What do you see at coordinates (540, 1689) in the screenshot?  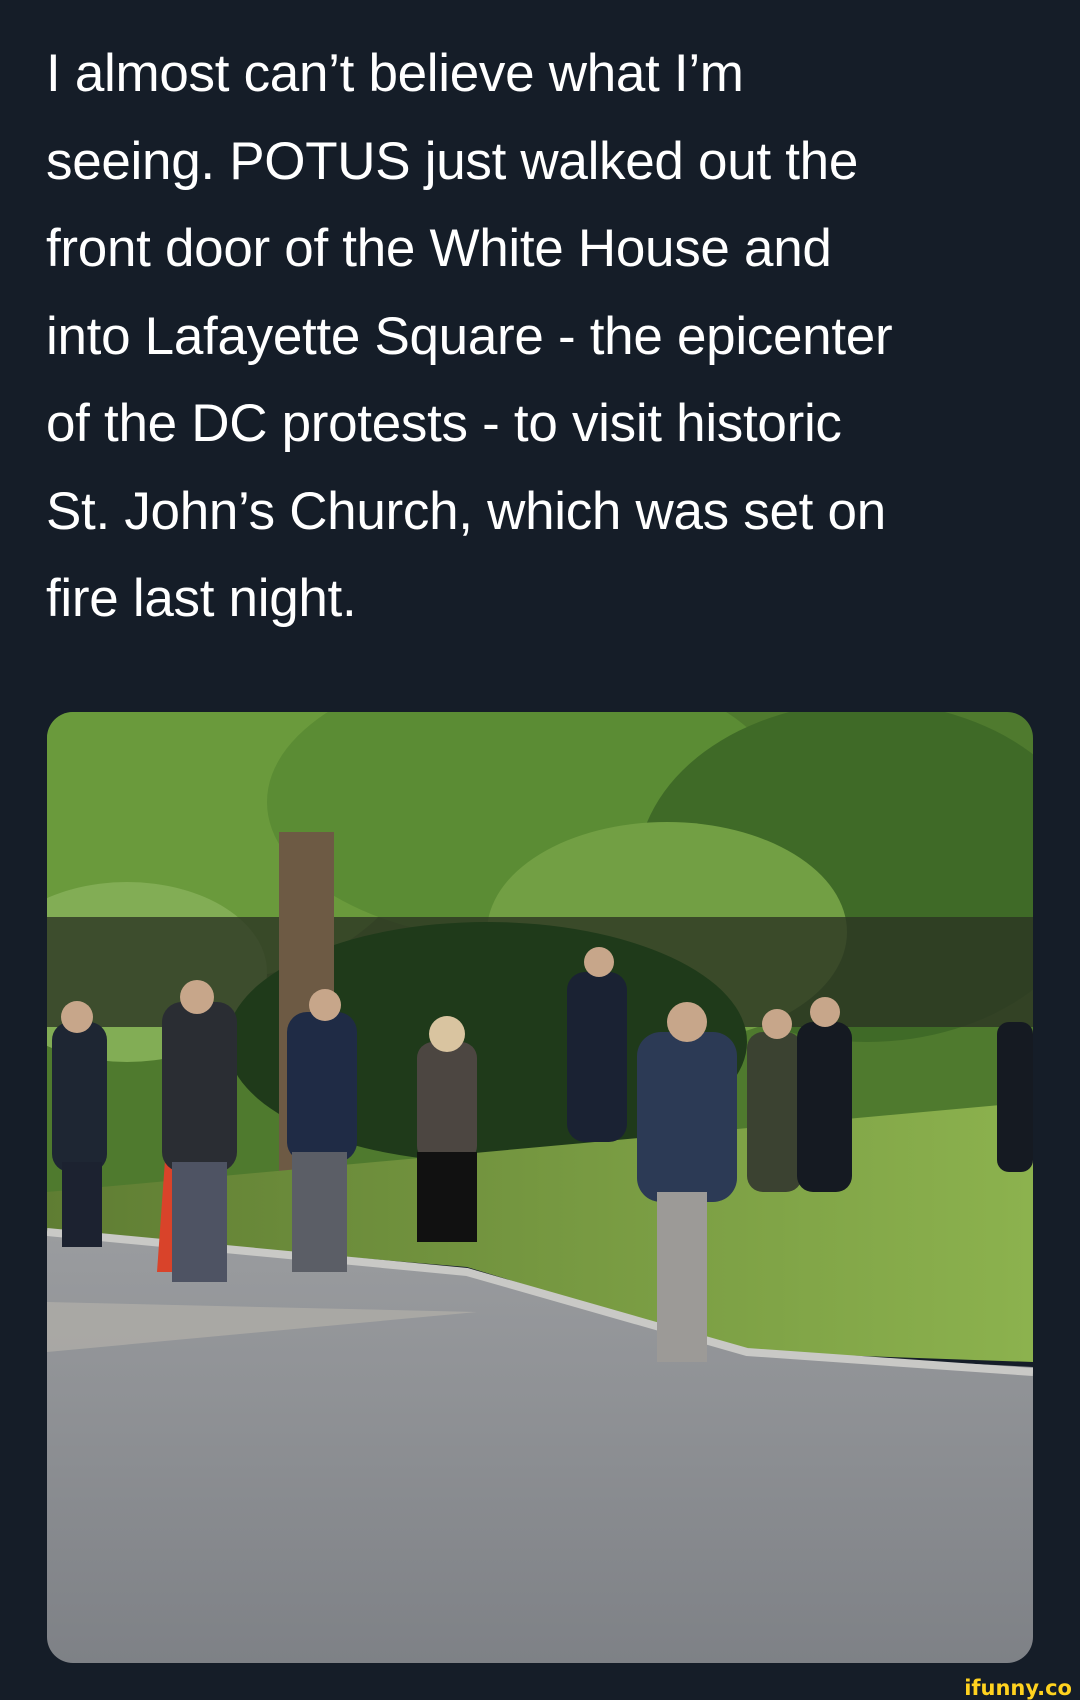 I see `watermark-bar` at bounding box center [540, 1689].